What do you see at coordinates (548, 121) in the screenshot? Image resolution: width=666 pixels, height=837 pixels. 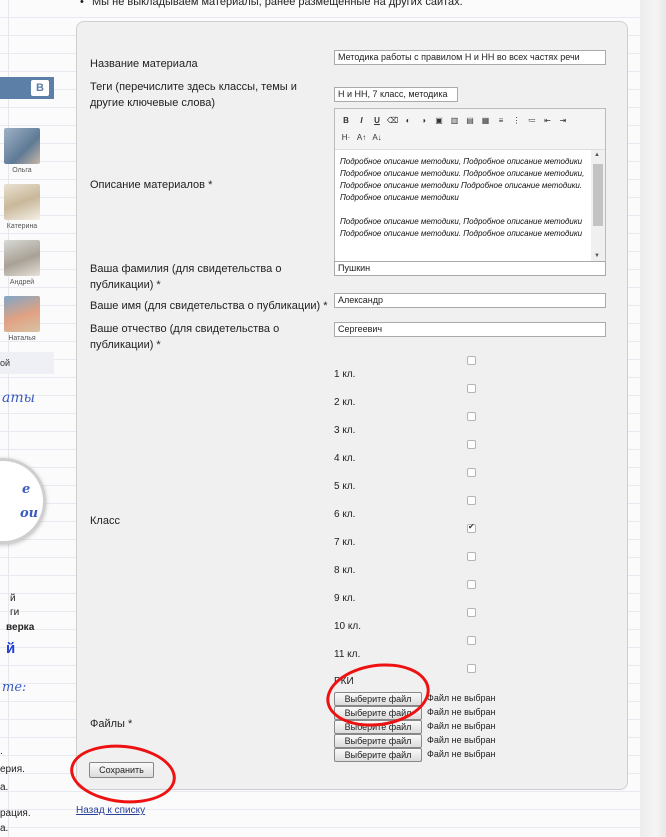 I see `outdent-icon: ⇤` at bounding box center [548, 121].